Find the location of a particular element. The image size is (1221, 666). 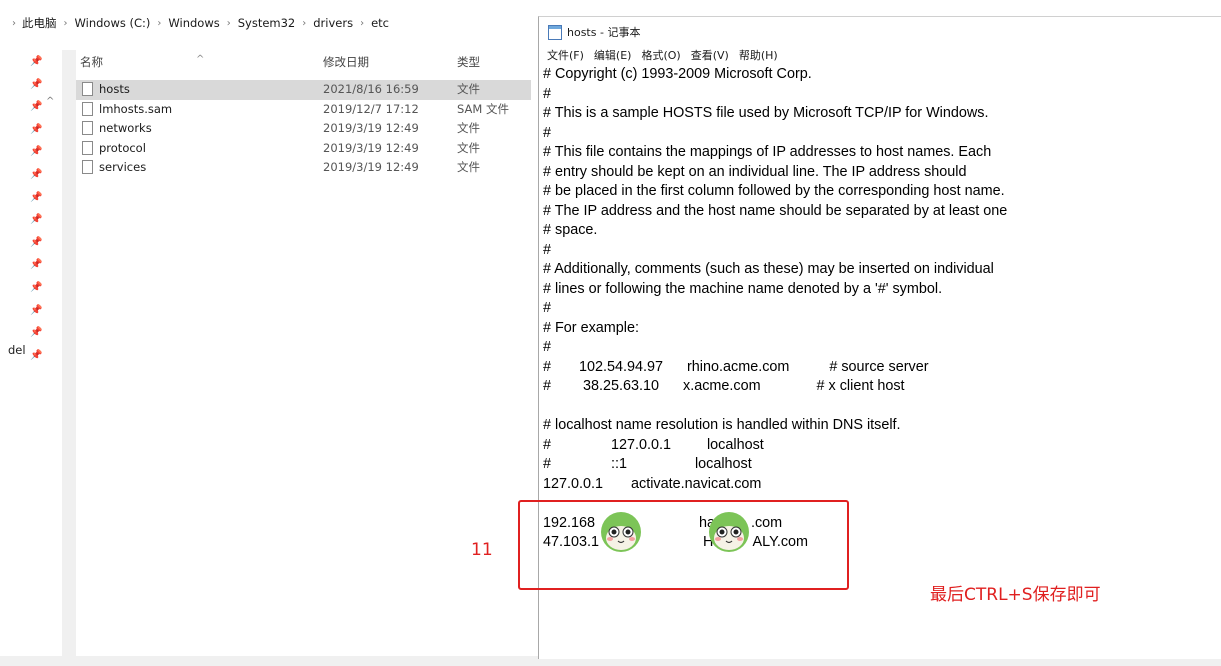

nav-item-del: del is located at coordinates (17, 350).